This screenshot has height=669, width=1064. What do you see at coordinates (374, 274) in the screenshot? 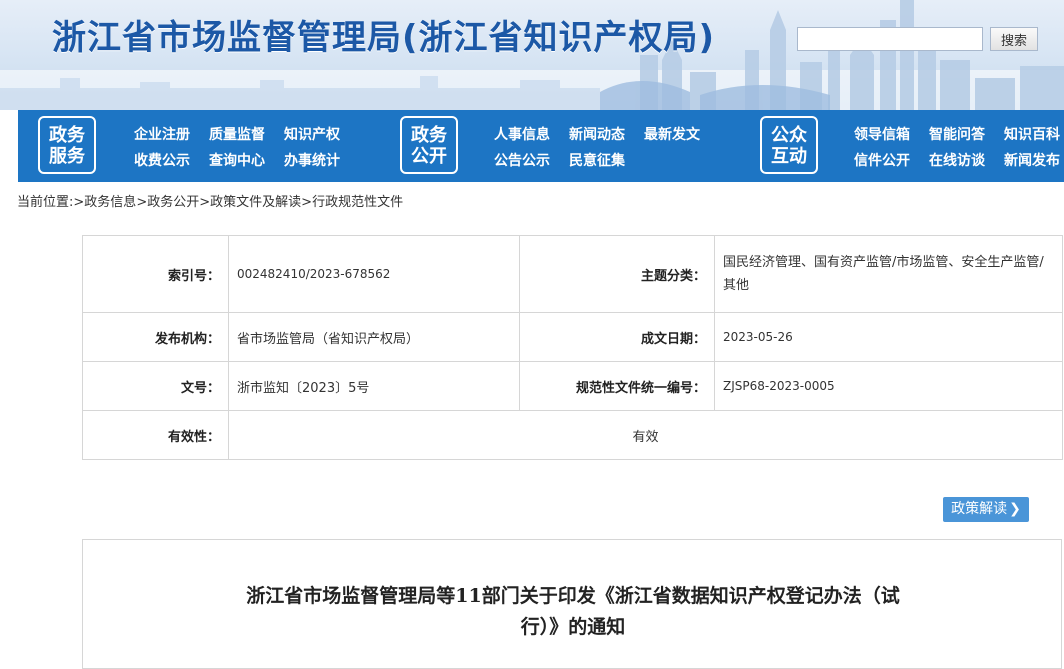
I see `index-no-value: 002482410/2023-678562` at bounding box center [374, 274].